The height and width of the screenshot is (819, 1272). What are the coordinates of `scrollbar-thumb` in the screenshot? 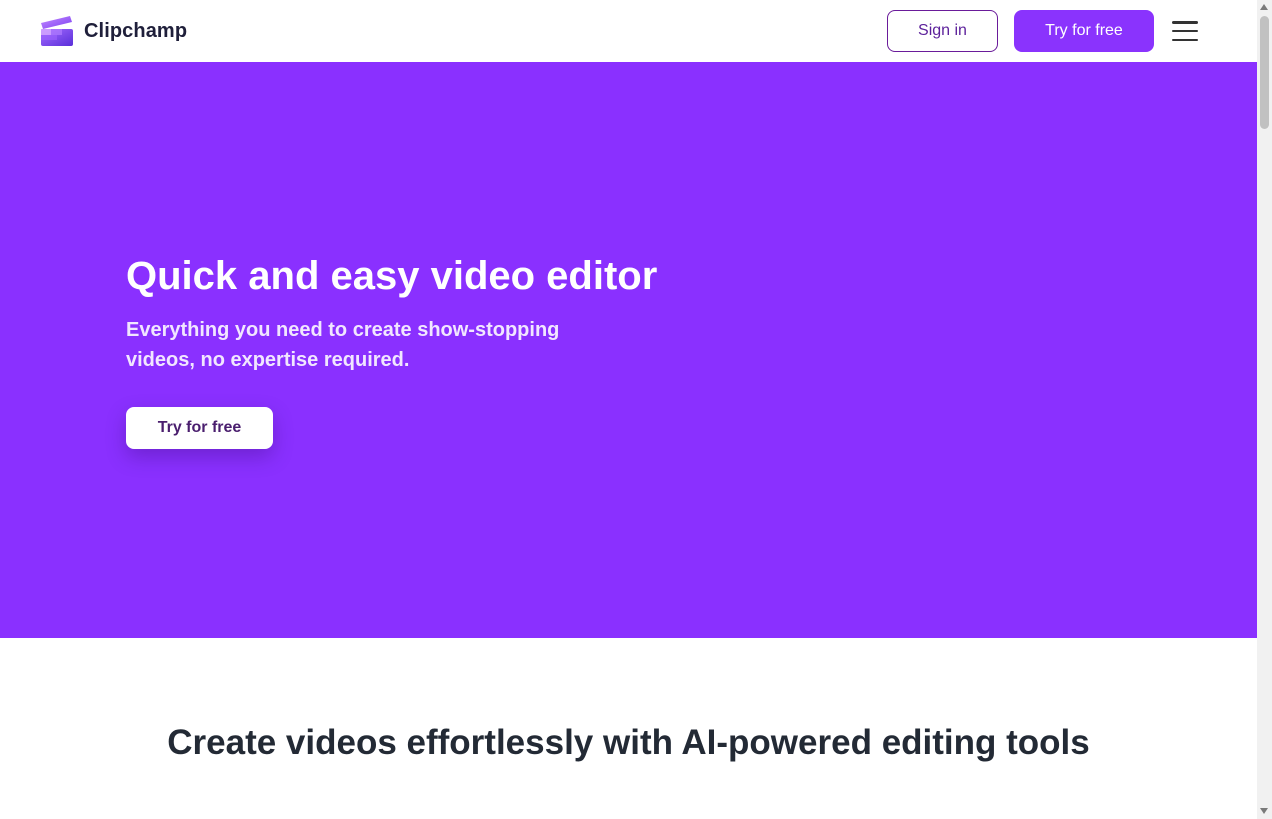 It's located at (1264, 72).